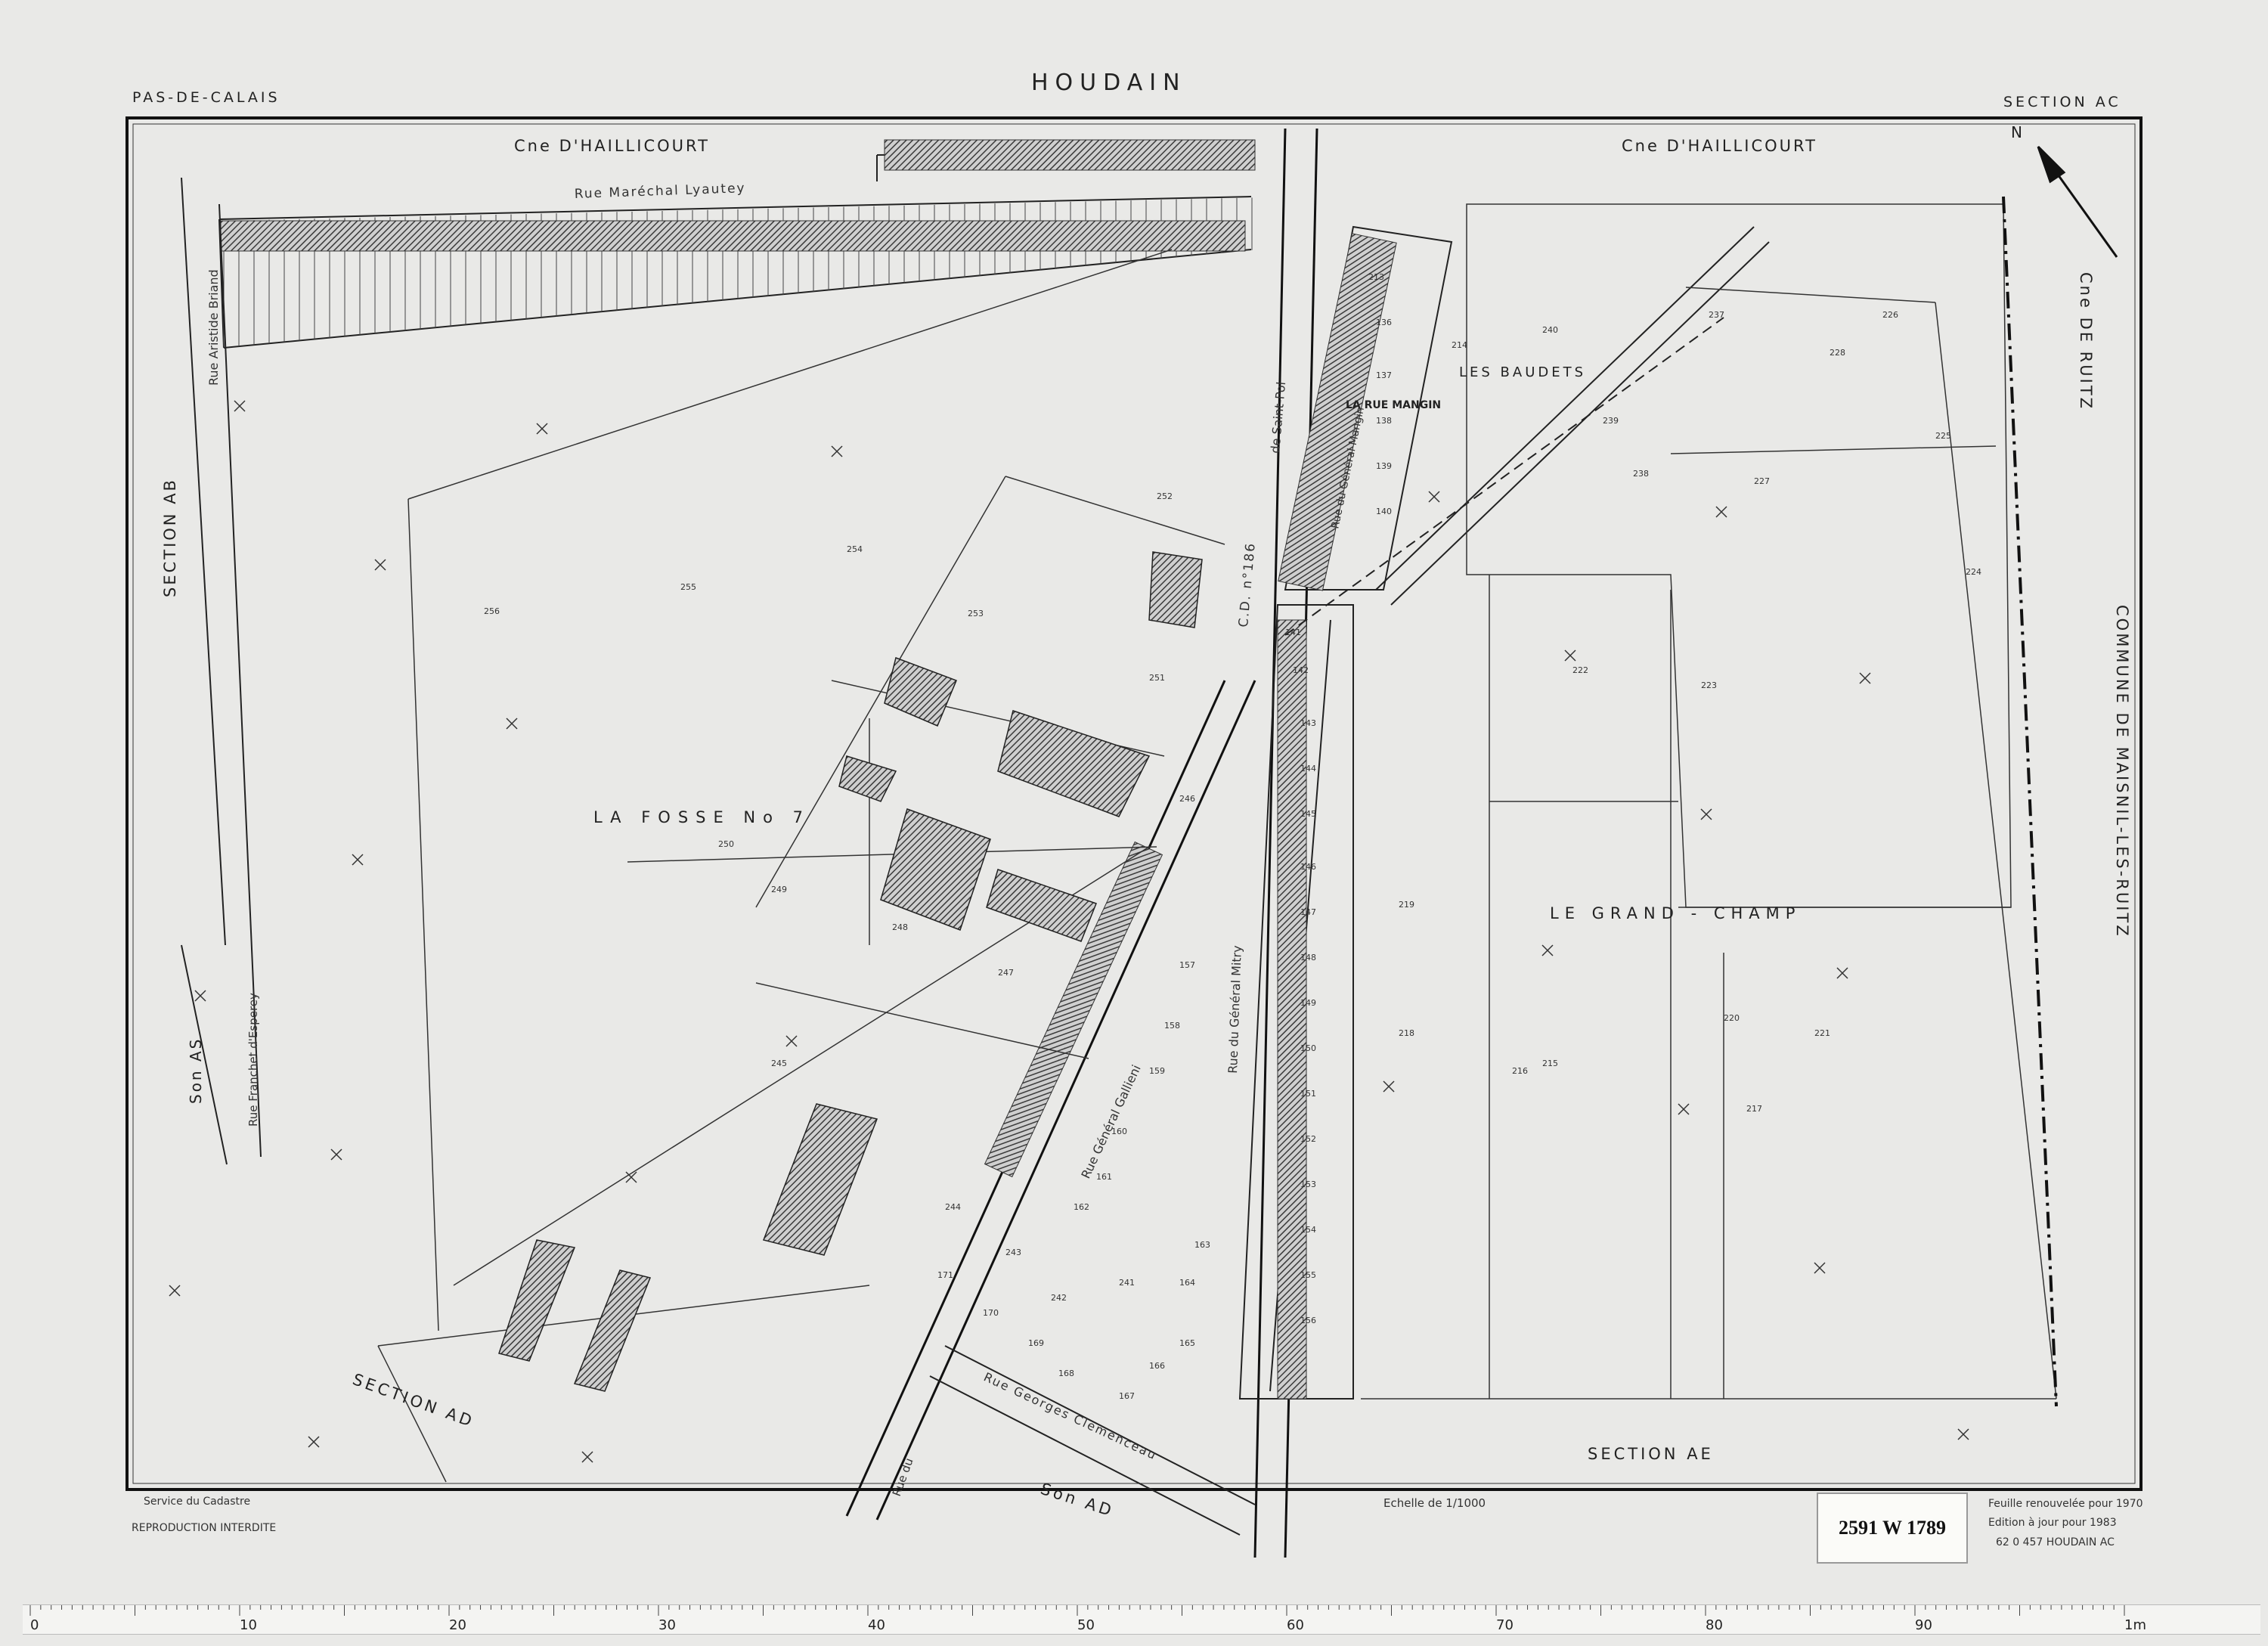 The width and height of the screenshot is (2268, 1646). I want to click on ruitz-boundary, so click(2030, 801).